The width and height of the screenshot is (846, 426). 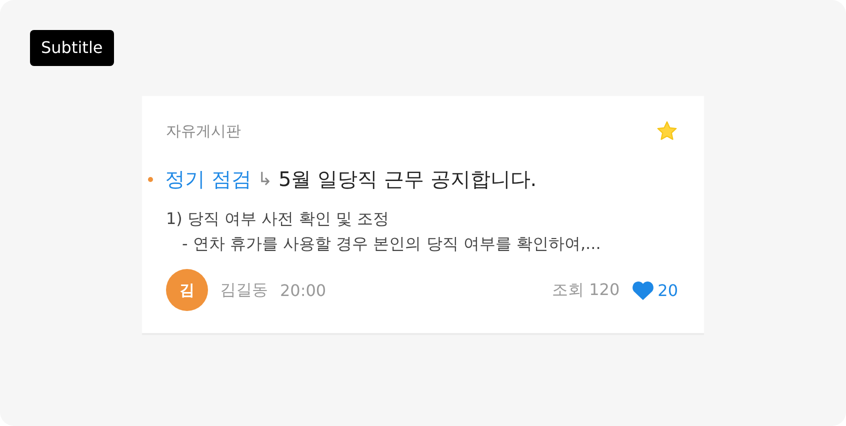 I want to click on subtitle-label: Subtitle, so click(x=72, y=48).